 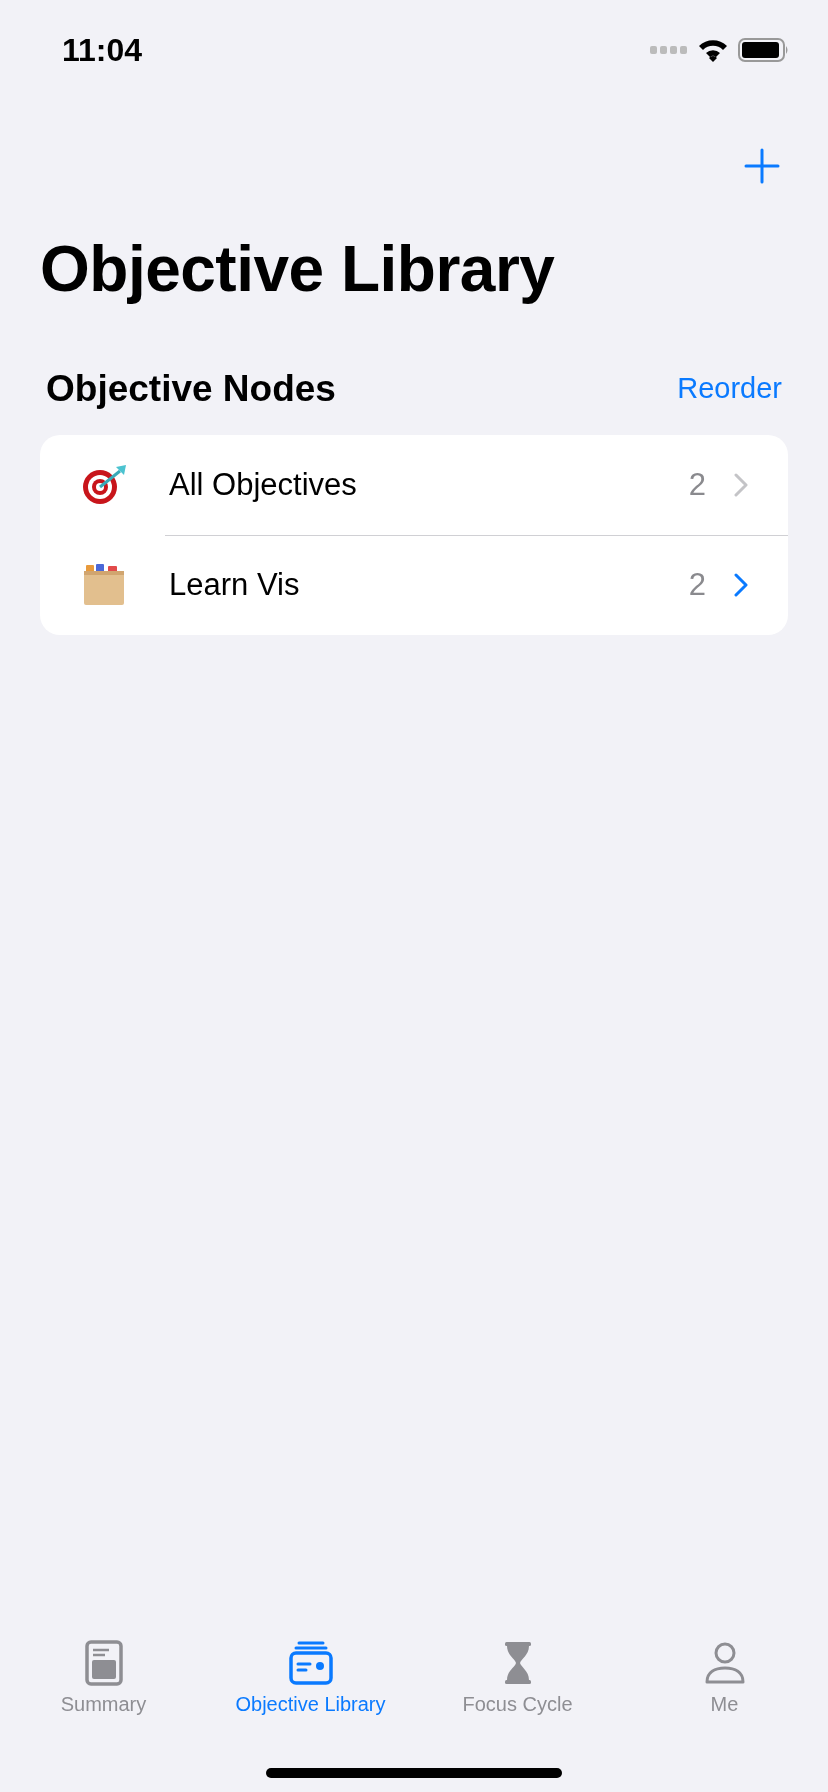 What do you see at coordinates (669, 50) in the screenshot?
I see `signal-icon` at bounding box center [669, 50].